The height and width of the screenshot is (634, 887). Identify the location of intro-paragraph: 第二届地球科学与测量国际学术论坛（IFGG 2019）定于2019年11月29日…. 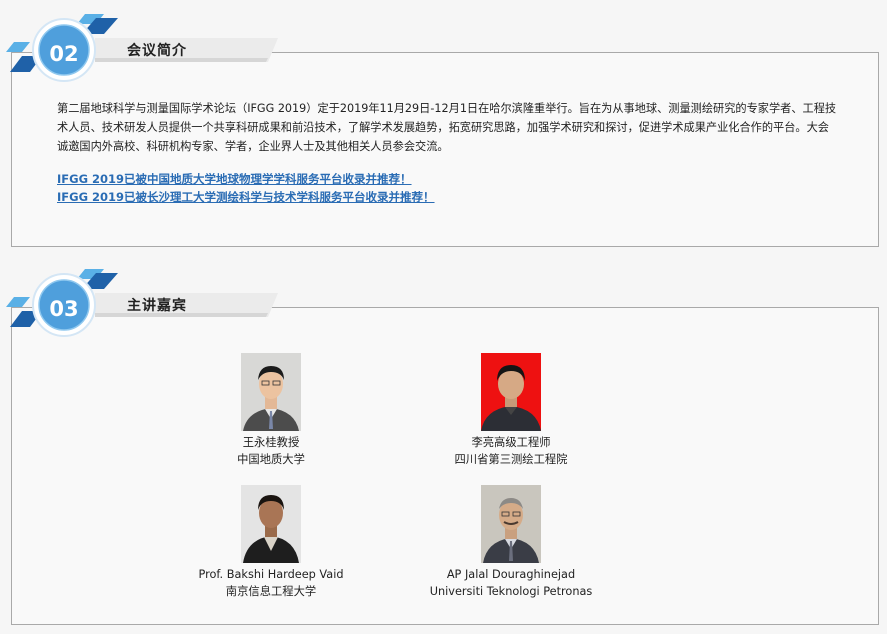
(447, 127).